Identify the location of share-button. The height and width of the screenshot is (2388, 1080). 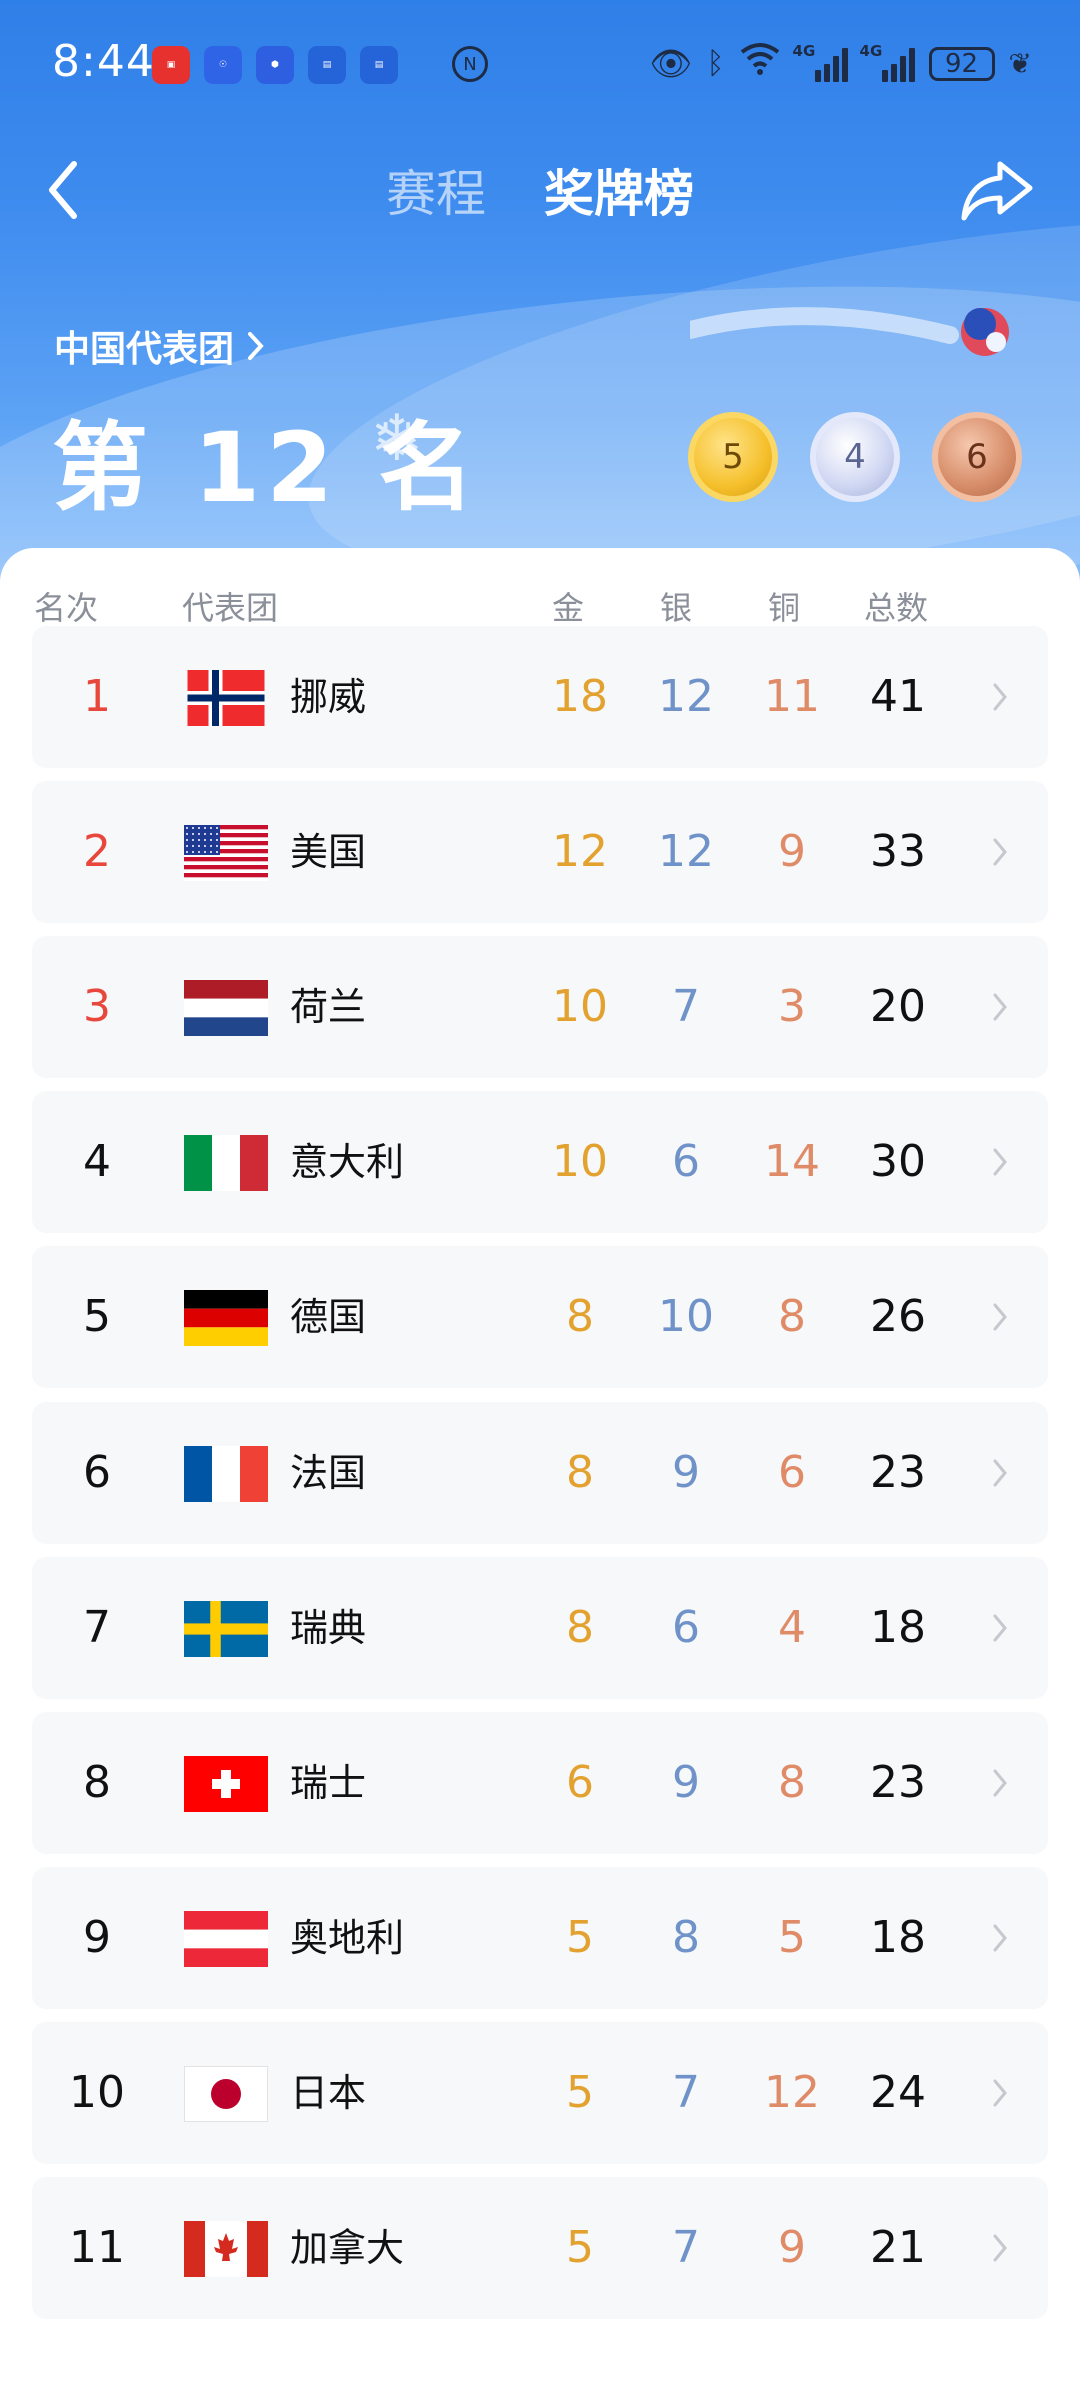
(998, 191).